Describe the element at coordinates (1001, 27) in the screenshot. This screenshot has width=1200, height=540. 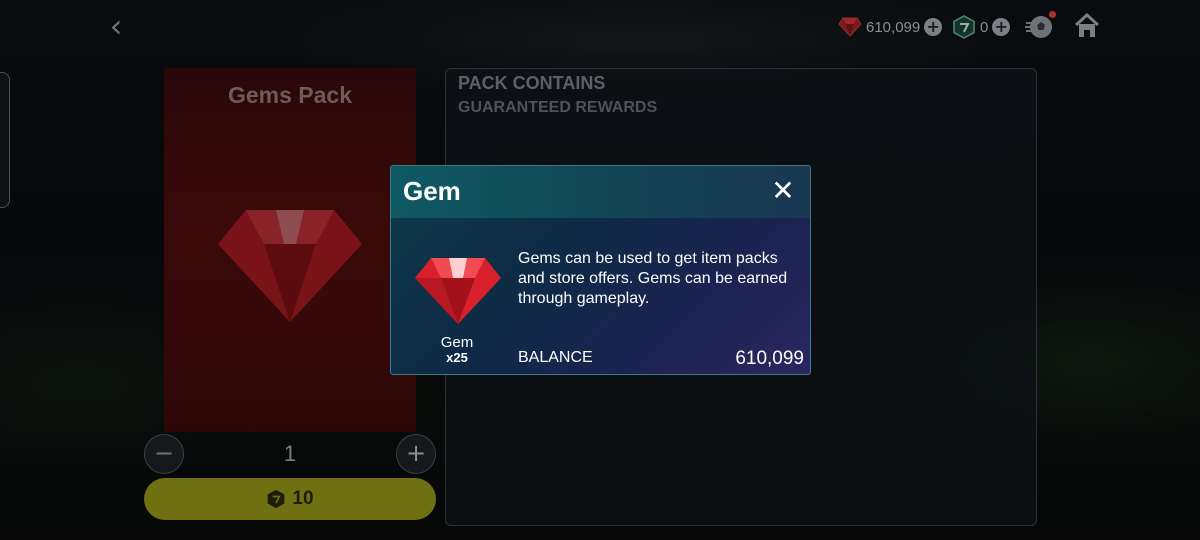
I see `add-tokens-button: +` at that location.